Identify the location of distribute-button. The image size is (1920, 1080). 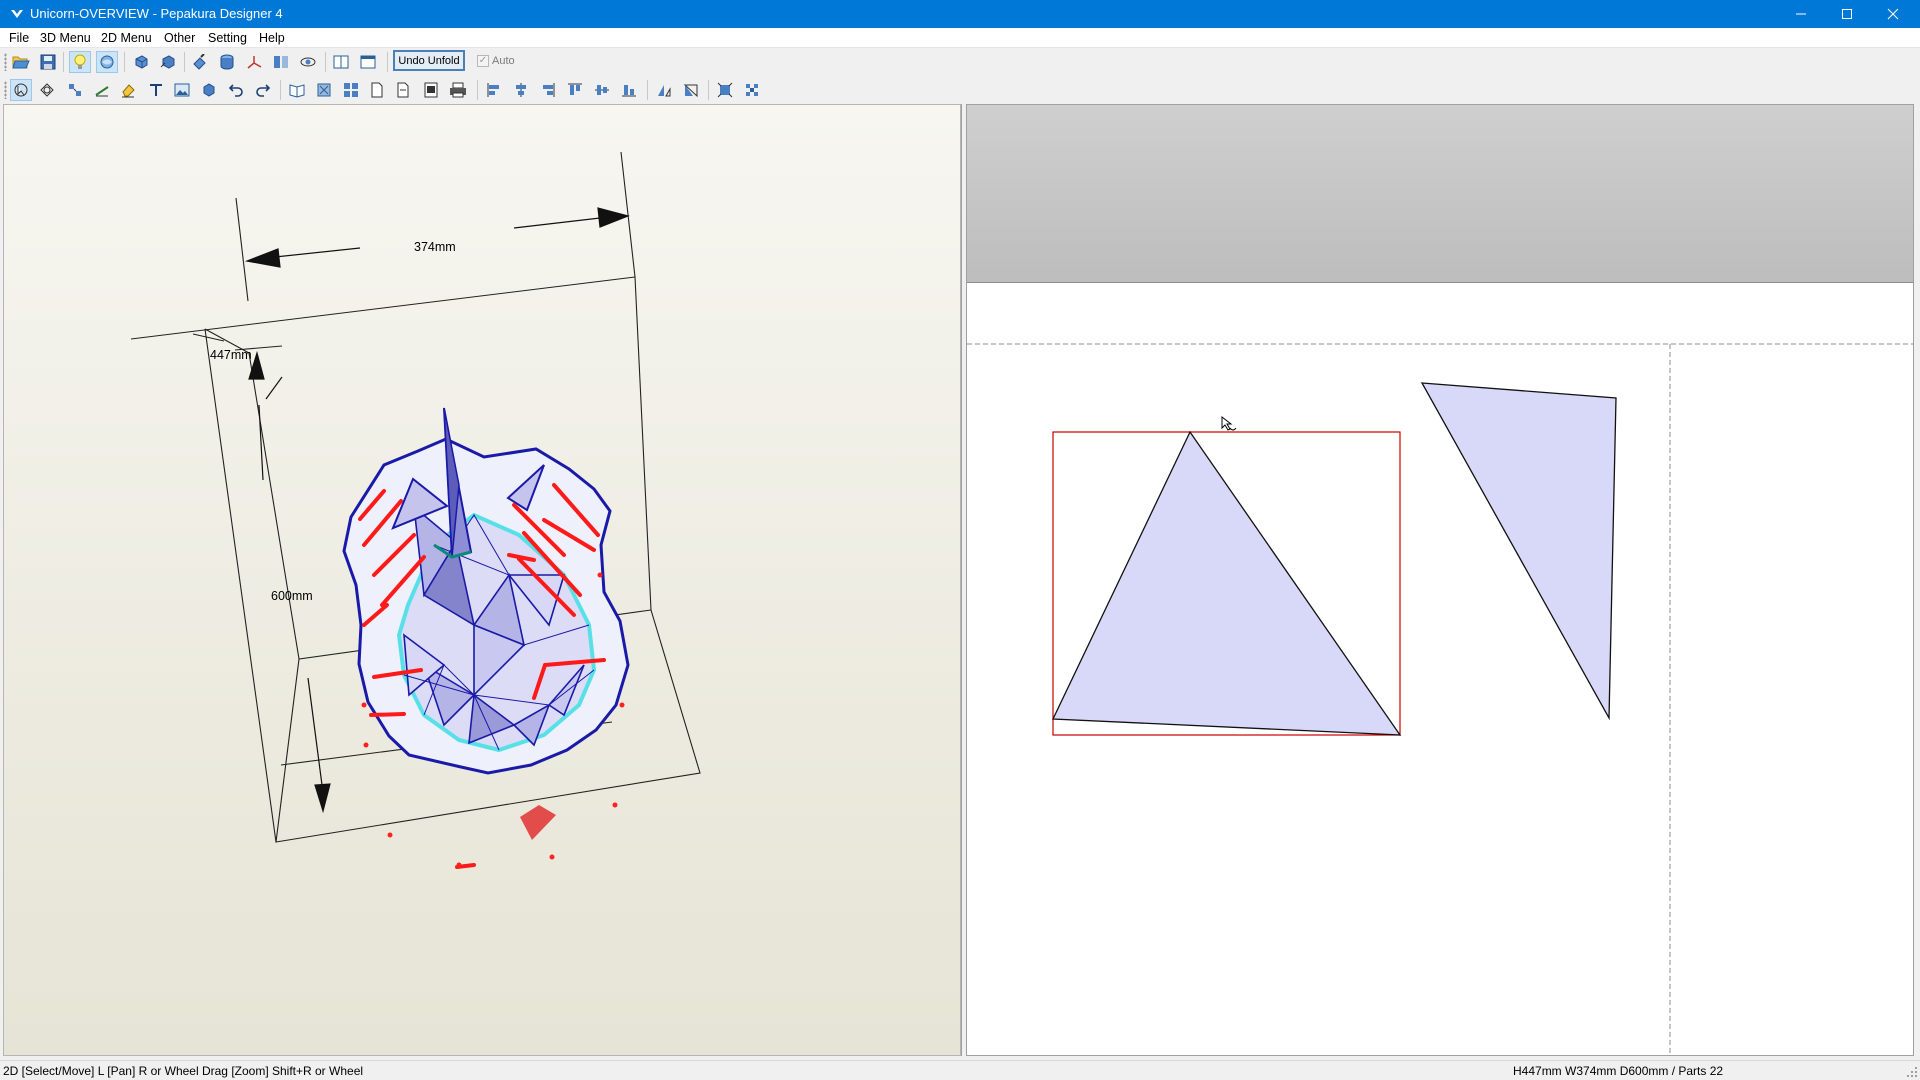
(752, 90).